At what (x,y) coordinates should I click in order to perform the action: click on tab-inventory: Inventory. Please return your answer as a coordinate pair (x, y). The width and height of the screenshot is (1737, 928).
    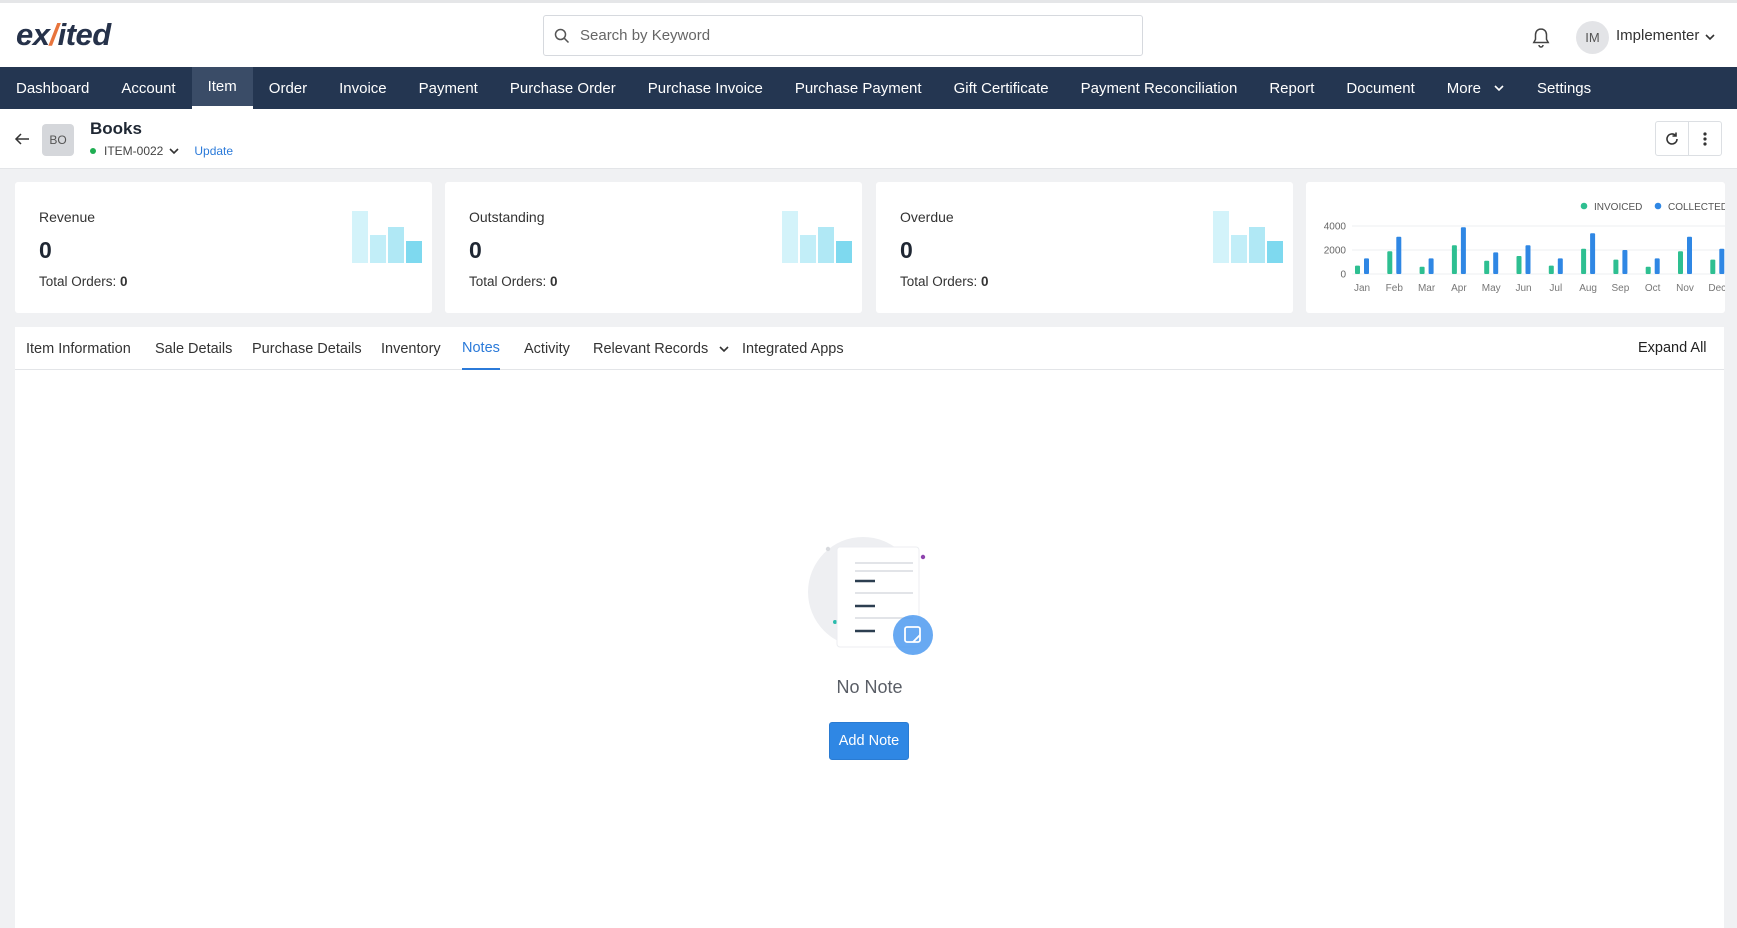
    Looking at the image, I should click on (411, 348).